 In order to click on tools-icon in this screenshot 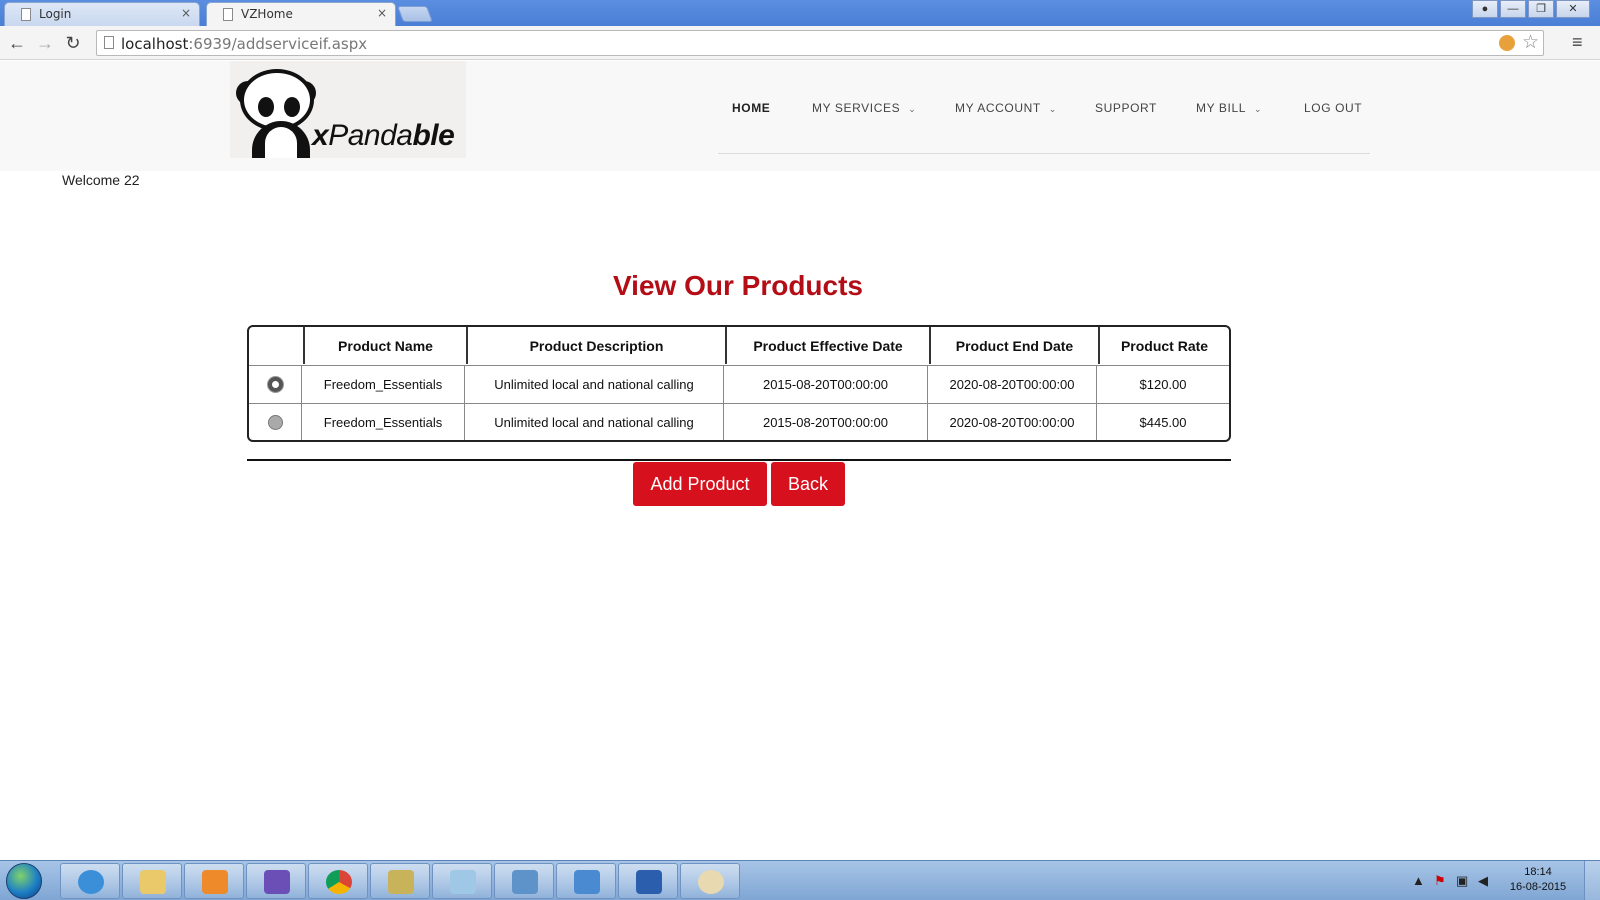, I will do `click(400, 881)`.